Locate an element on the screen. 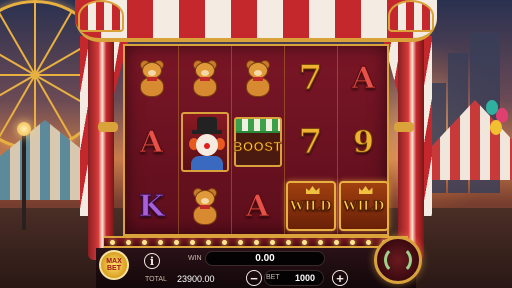 The width and height of the screenshot is (512, 288). clown-icon is located at coordinates (204, 142).